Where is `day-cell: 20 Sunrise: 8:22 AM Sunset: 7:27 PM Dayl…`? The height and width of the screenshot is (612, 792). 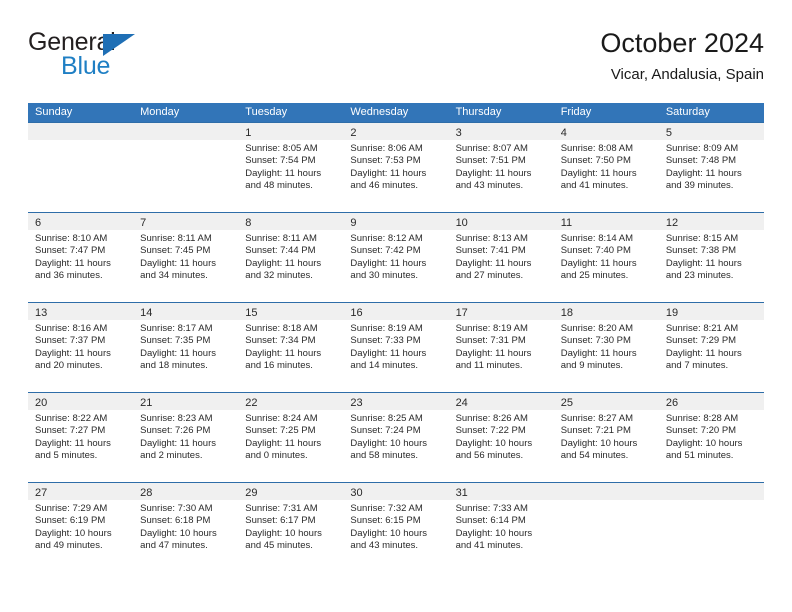
day-cell: 20 Sunrise: 8:22 AM Sunset: 7:27 PM Dayl… is located at coordinates (81, 437).